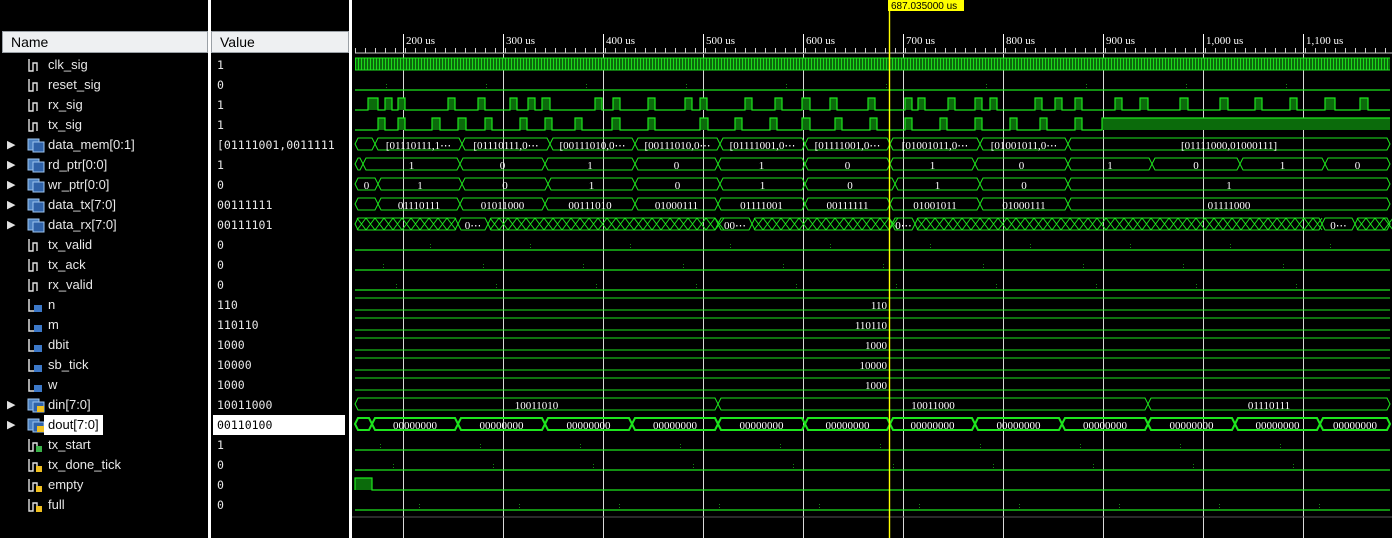 The height and width of the screenshot is (538, 1392). I want to click on signal-name: rd_ptr[0:0], so click(78, 164).